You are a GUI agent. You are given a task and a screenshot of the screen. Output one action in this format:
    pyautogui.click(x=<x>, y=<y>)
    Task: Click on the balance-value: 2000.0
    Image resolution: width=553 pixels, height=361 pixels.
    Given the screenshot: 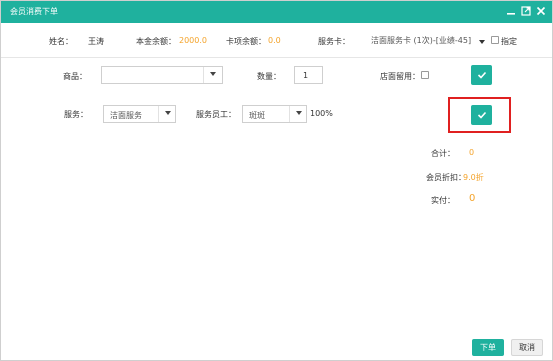 What is the action you would take?
    pyautogui.click(x=193, y=40)
    